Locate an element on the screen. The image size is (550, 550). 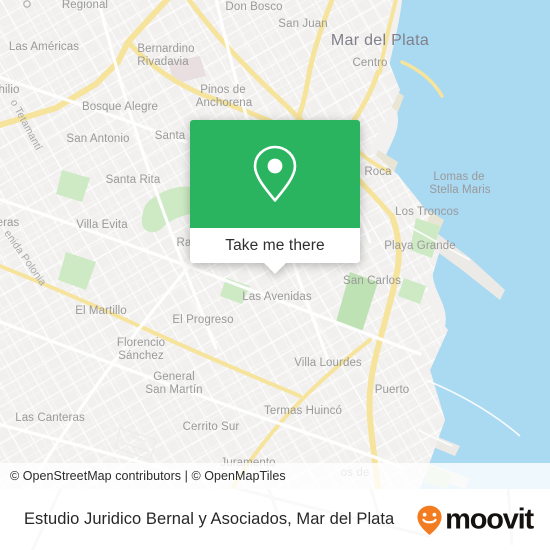
popup-footer: Take me there is located at coordinates (275, 251).